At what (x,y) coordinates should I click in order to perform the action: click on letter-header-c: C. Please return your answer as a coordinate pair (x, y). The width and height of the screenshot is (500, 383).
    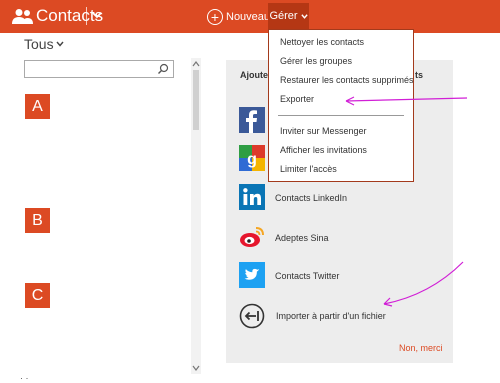
    Looking at the image, I should click on (37, 295).